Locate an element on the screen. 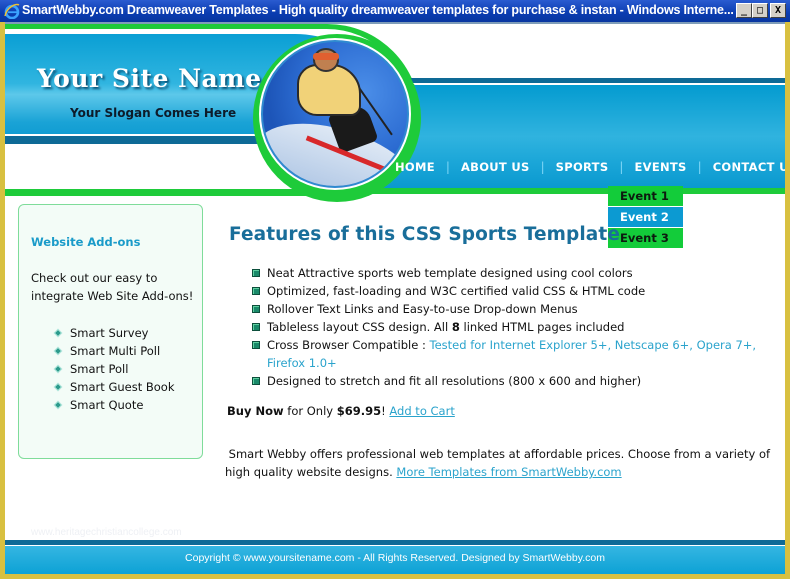  feature-text: Tableless layout CSS design. All is located at coordinates (359, 327).